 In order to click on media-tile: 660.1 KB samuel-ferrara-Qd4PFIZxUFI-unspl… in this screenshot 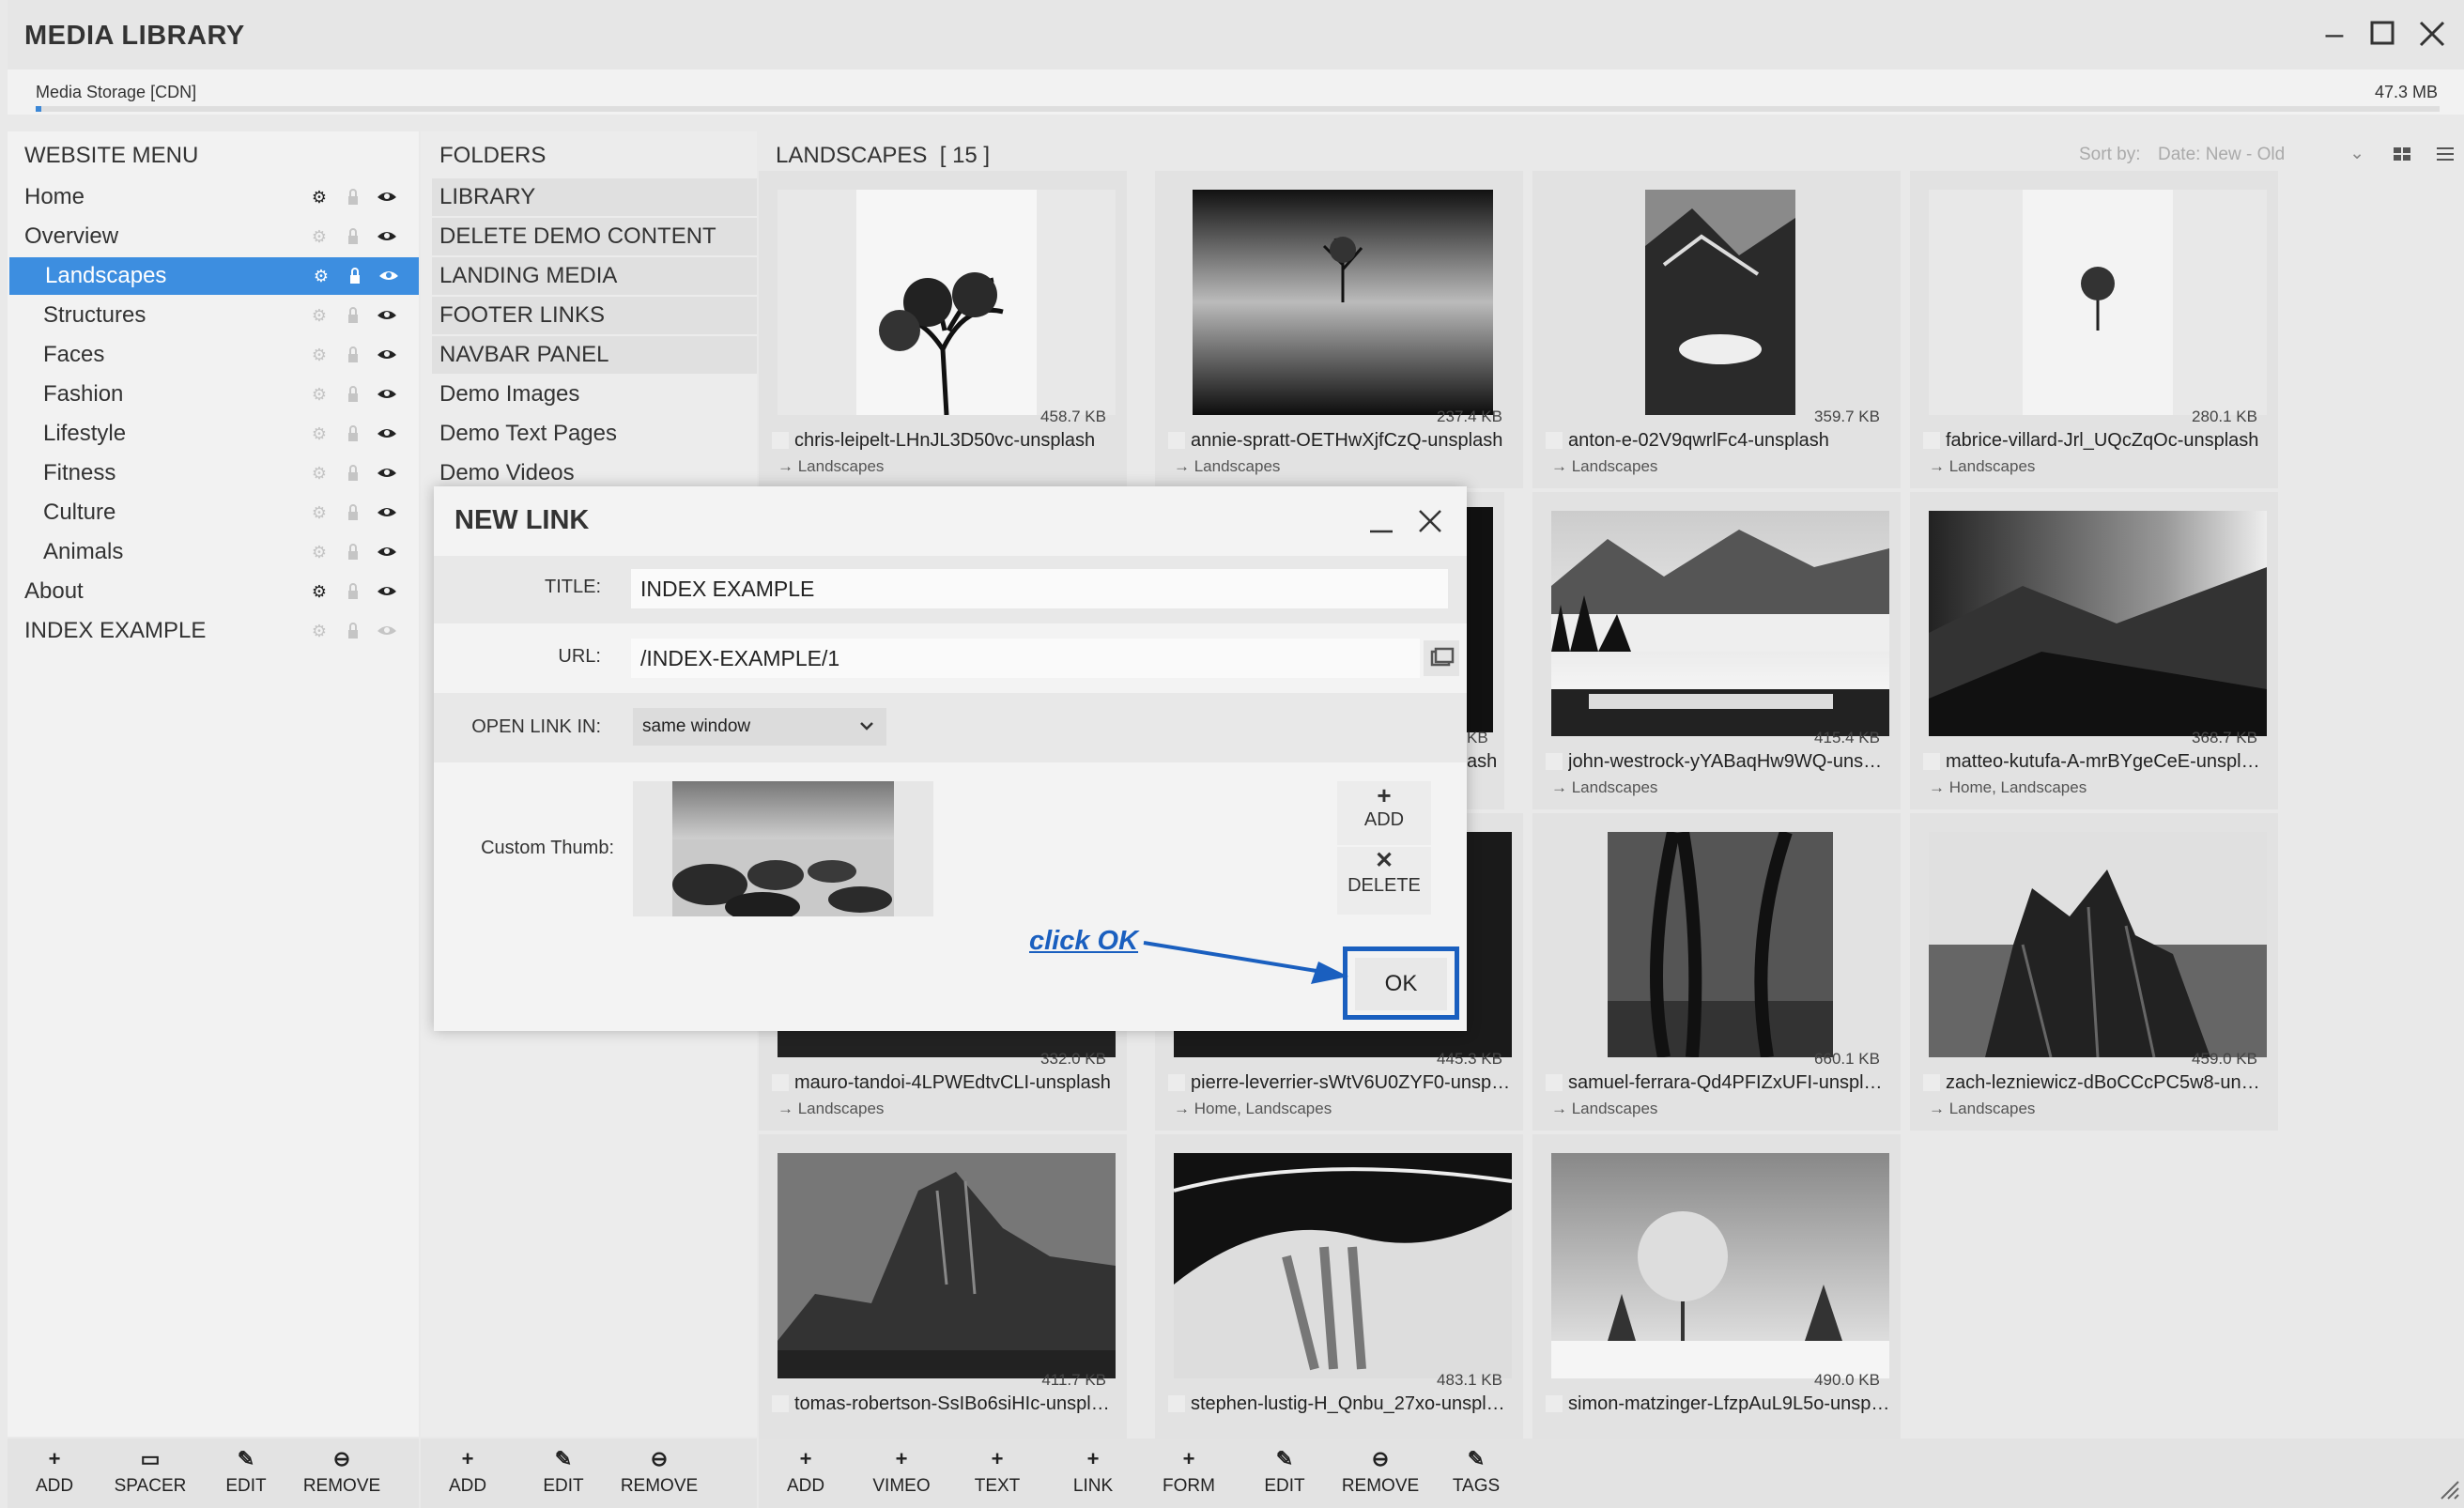, I will do `click(1716, 972)`.